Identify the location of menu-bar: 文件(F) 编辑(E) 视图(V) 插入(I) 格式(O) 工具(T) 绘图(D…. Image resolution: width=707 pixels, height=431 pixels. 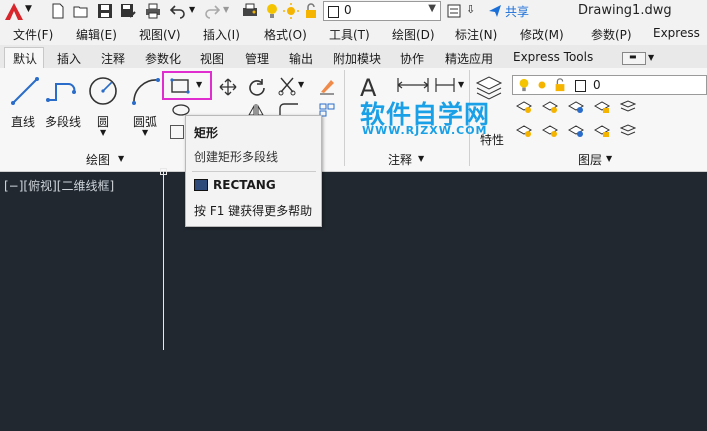
(353, 34).